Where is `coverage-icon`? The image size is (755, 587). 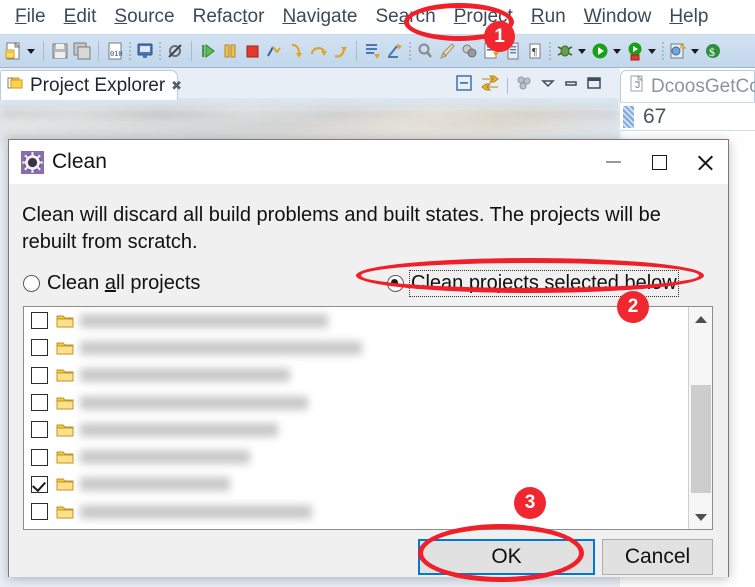
coverage-icon is located at coordinates (469, 51).